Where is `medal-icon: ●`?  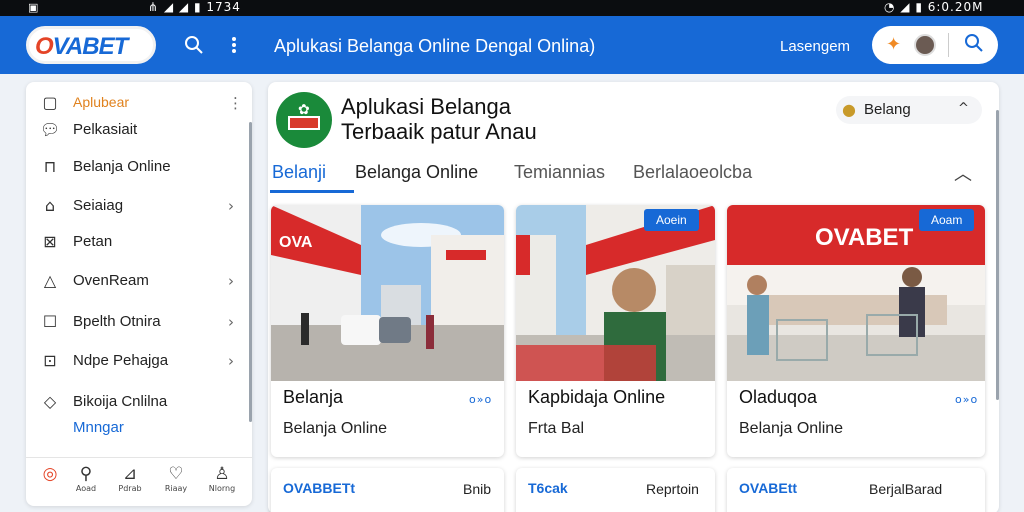
medal-icon: ● is located at coordinates (849, 109).